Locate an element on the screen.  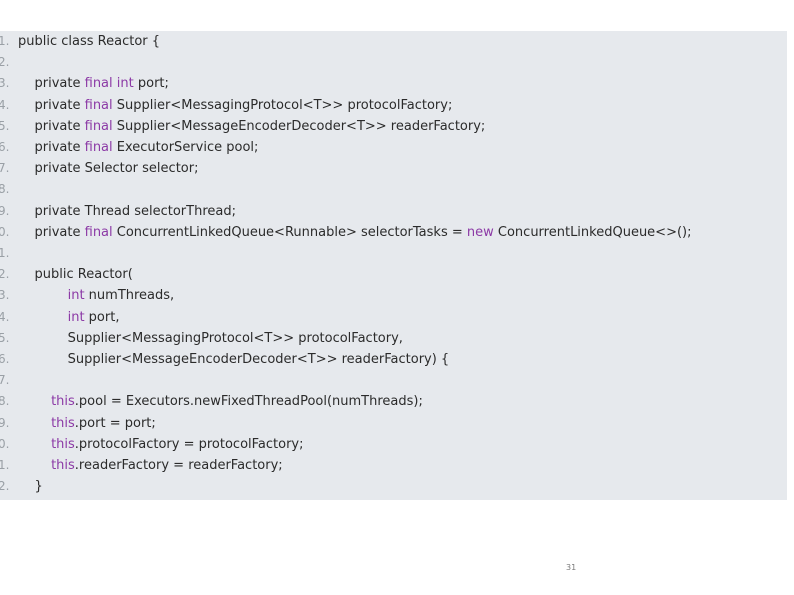
code-text: this.readerFactory = readerFactory; is located at coordinates (150, 465).